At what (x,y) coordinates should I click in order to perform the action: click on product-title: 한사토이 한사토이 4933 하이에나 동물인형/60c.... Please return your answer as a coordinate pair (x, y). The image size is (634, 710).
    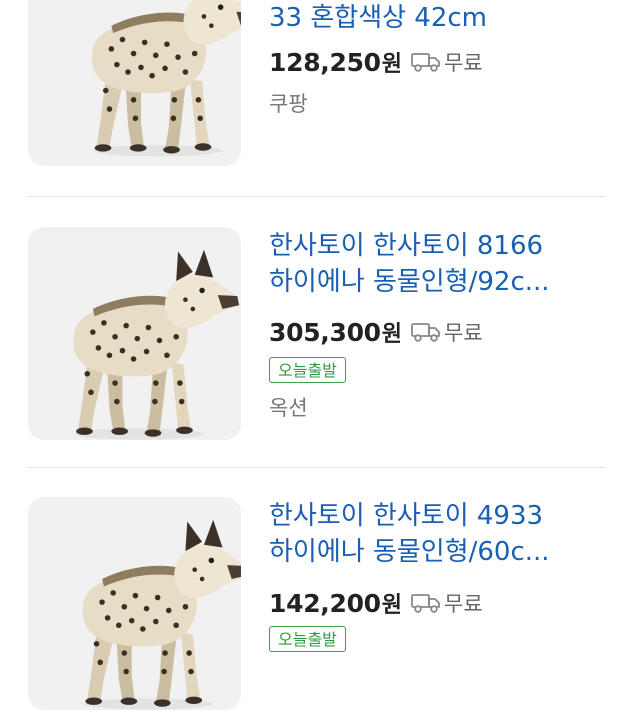
    Looking at the image, I should click on (439, 534).